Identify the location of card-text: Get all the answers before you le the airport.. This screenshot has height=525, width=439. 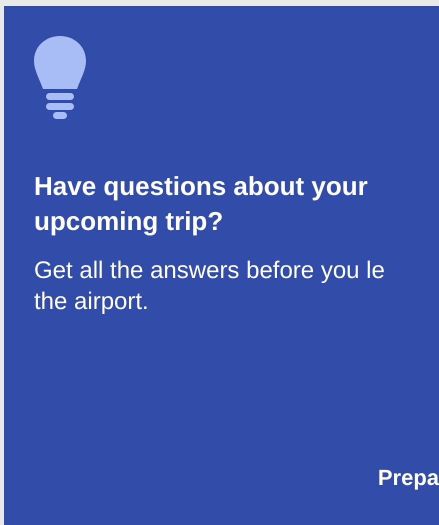
(210, 286).